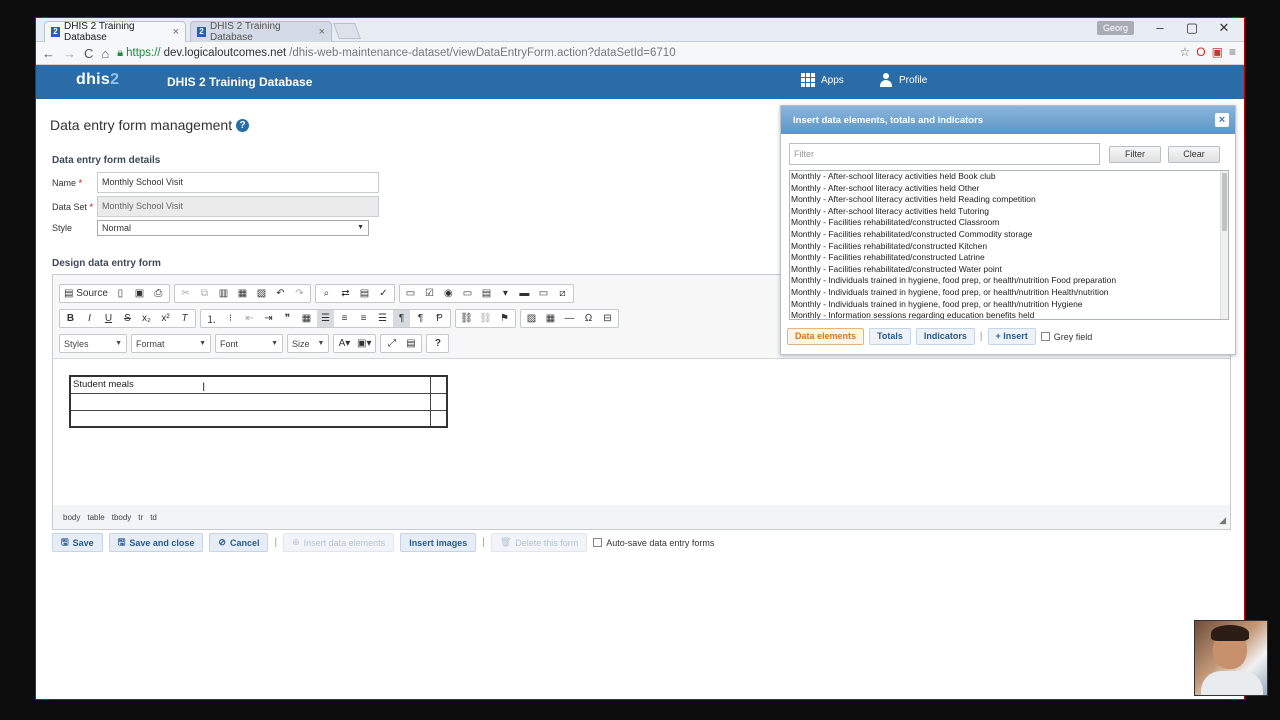 The image size is (1280, 720). Describe the element at coordinates (1135, 154) in the screenshot. I see `filter-button: Filter` at that location.